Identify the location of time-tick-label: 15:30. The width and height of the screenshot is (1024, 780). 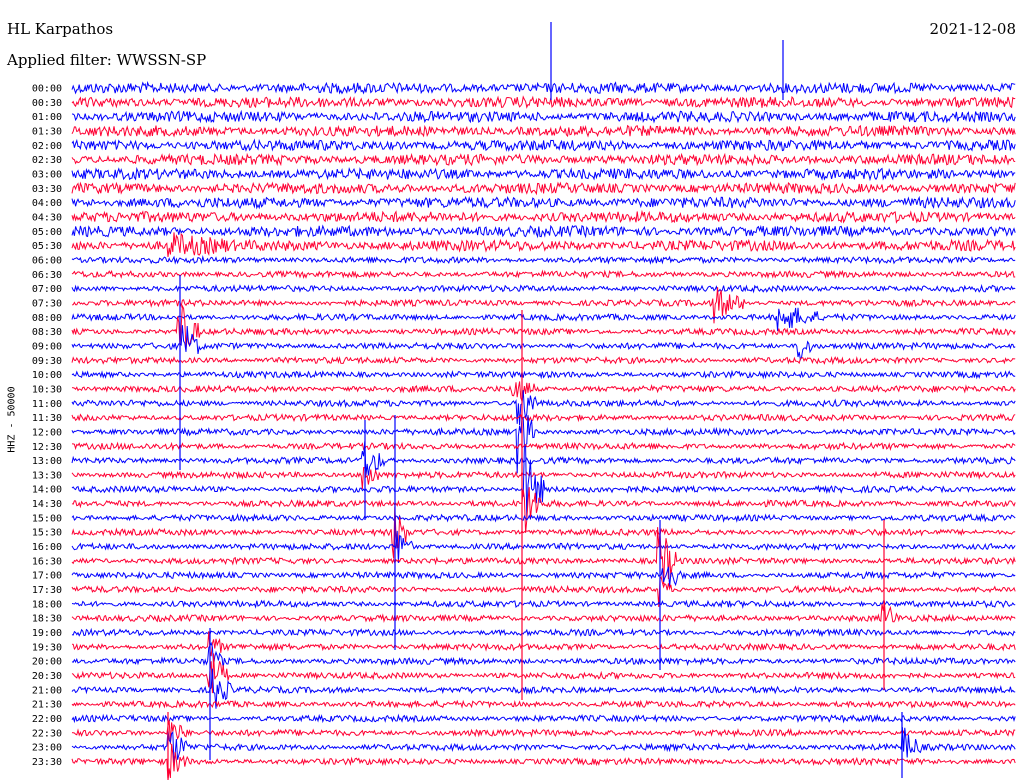
(47, 533).